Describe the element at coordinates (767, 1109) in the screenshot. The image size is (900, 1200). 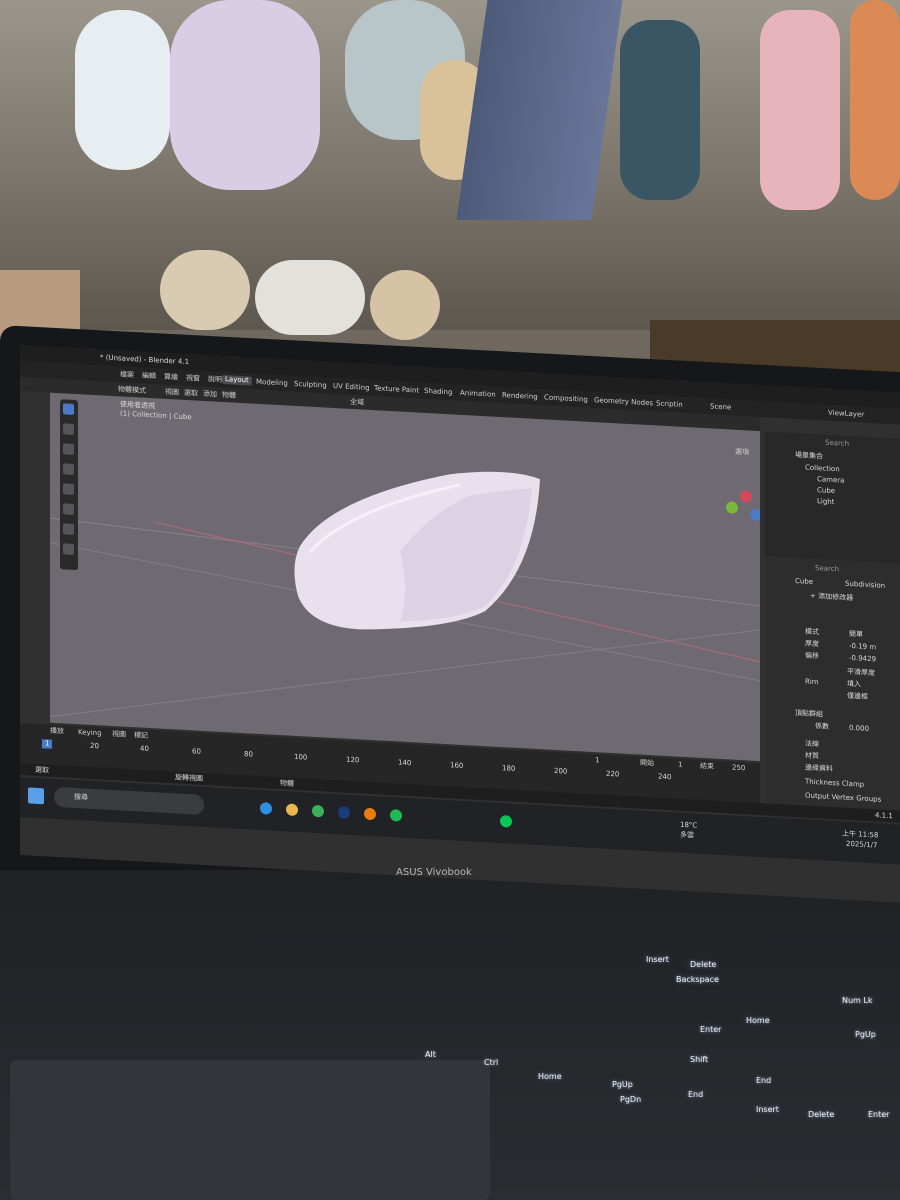
I see `key-insert-numpad: Insert` at that location.